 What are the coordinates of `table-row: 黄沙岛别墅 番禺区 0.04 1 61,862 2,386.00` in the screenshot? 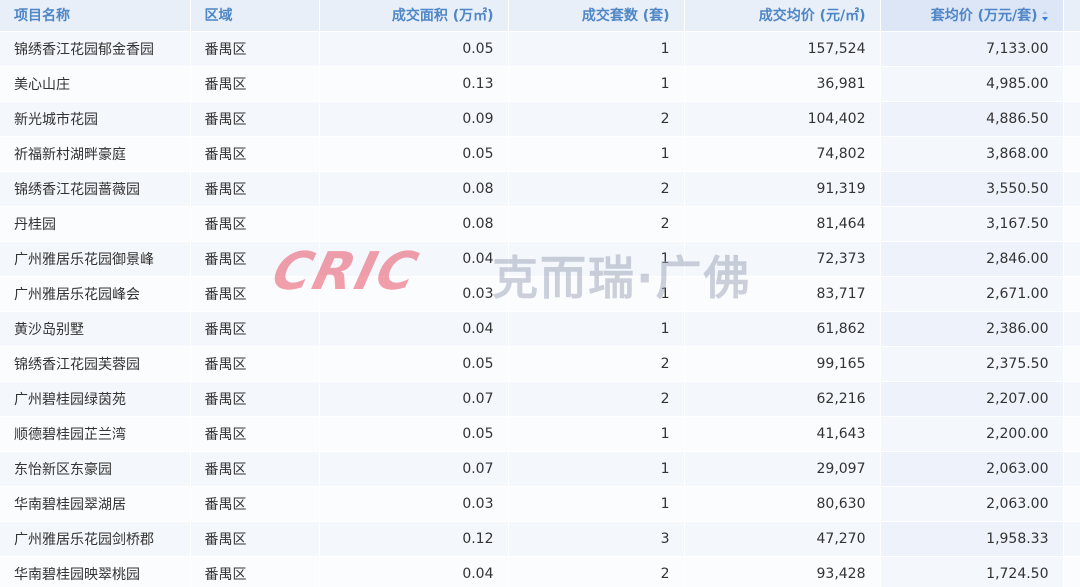 It's located at (540, 329).